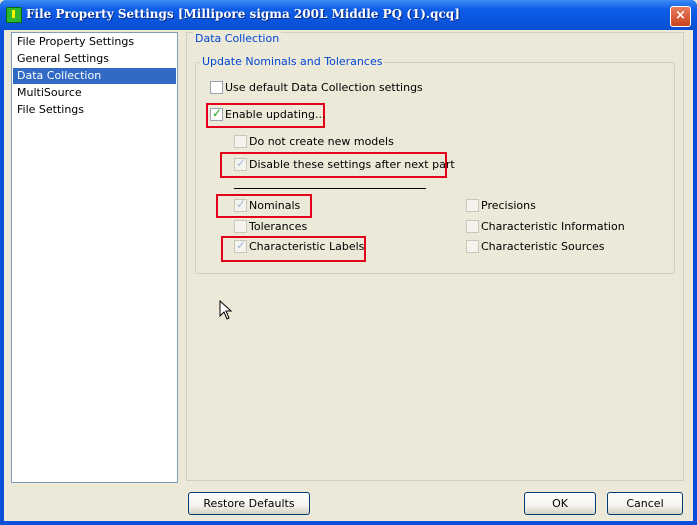 Image resolution: width=697 pixels, height=525 pixels. What do you see at coordinates (240, 141) in the screenshot?
I see `no-new-models-checkbox` at bounding box center [240, 141].